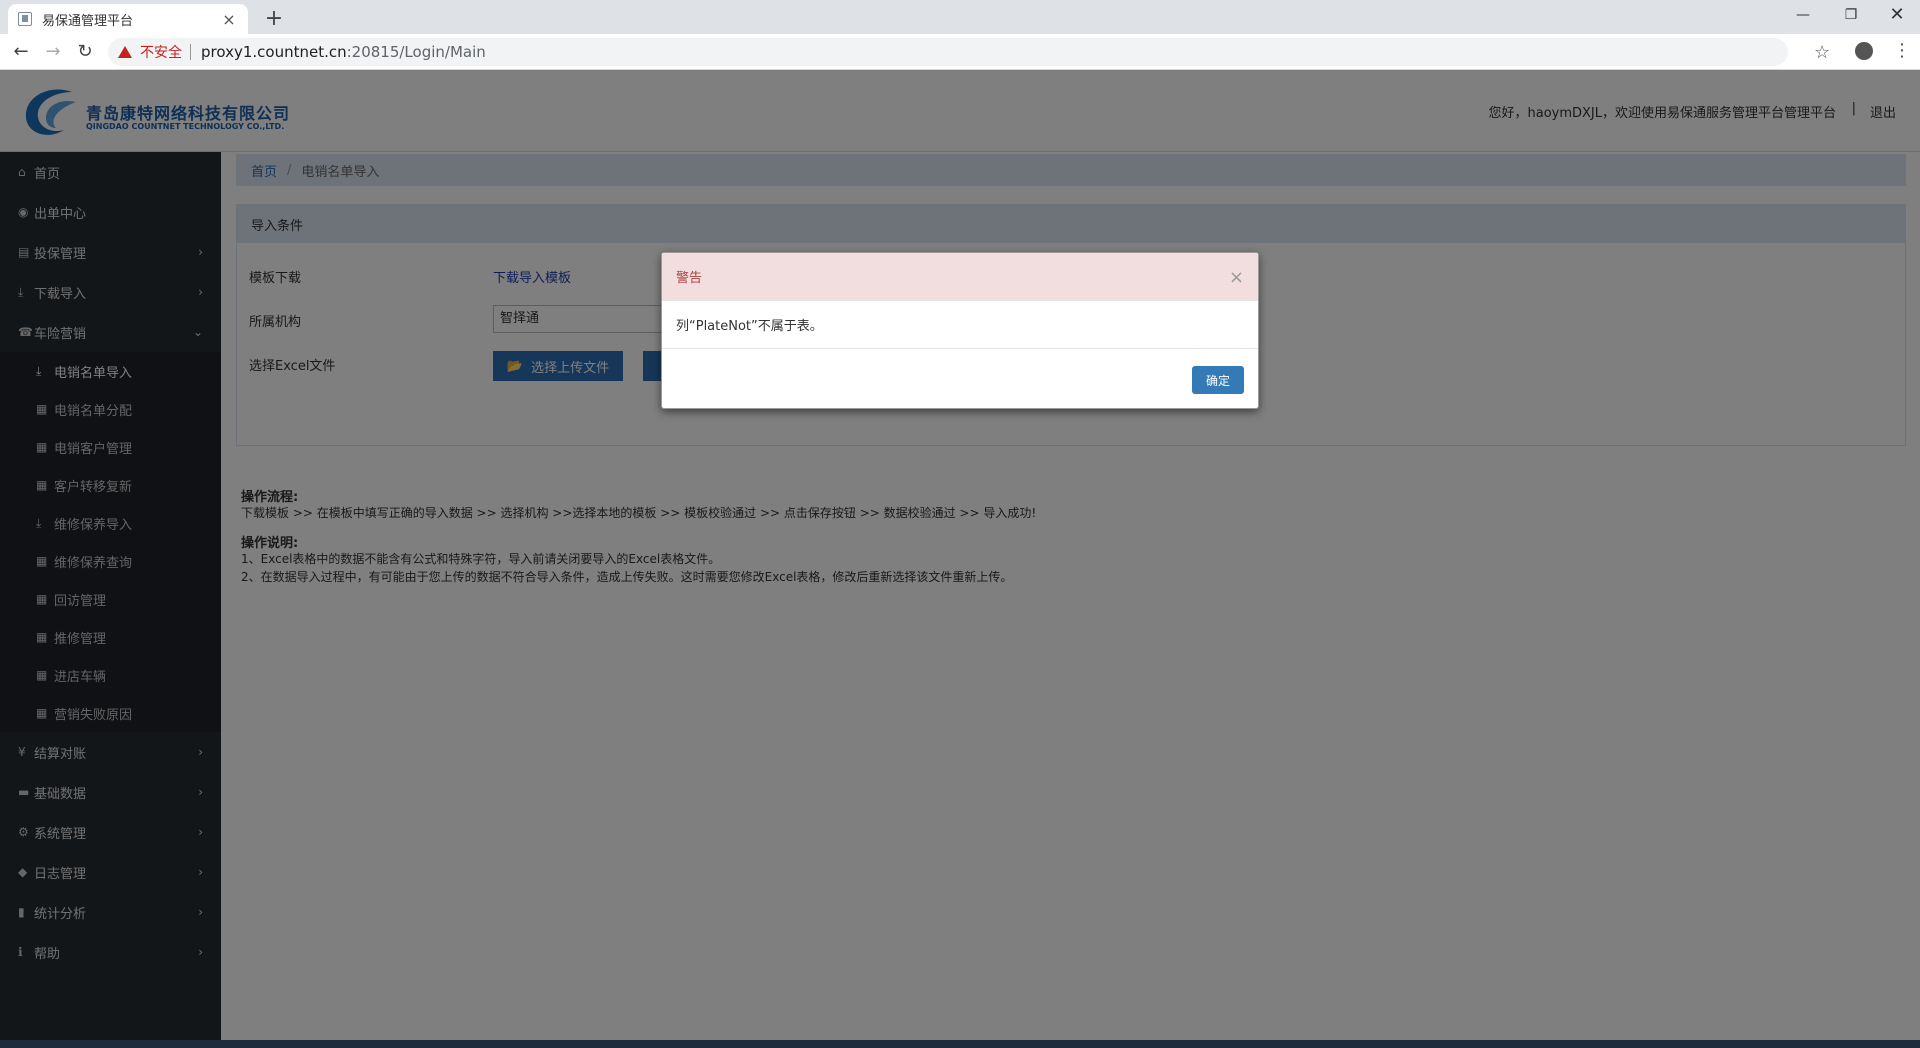 The width and height of the screenshot is (1920, 1048). What do you see at coordinates (274, 52) in the screenshot?
I see `url-host: proxy1.countnet.cn` at bounding box center [274, 52].